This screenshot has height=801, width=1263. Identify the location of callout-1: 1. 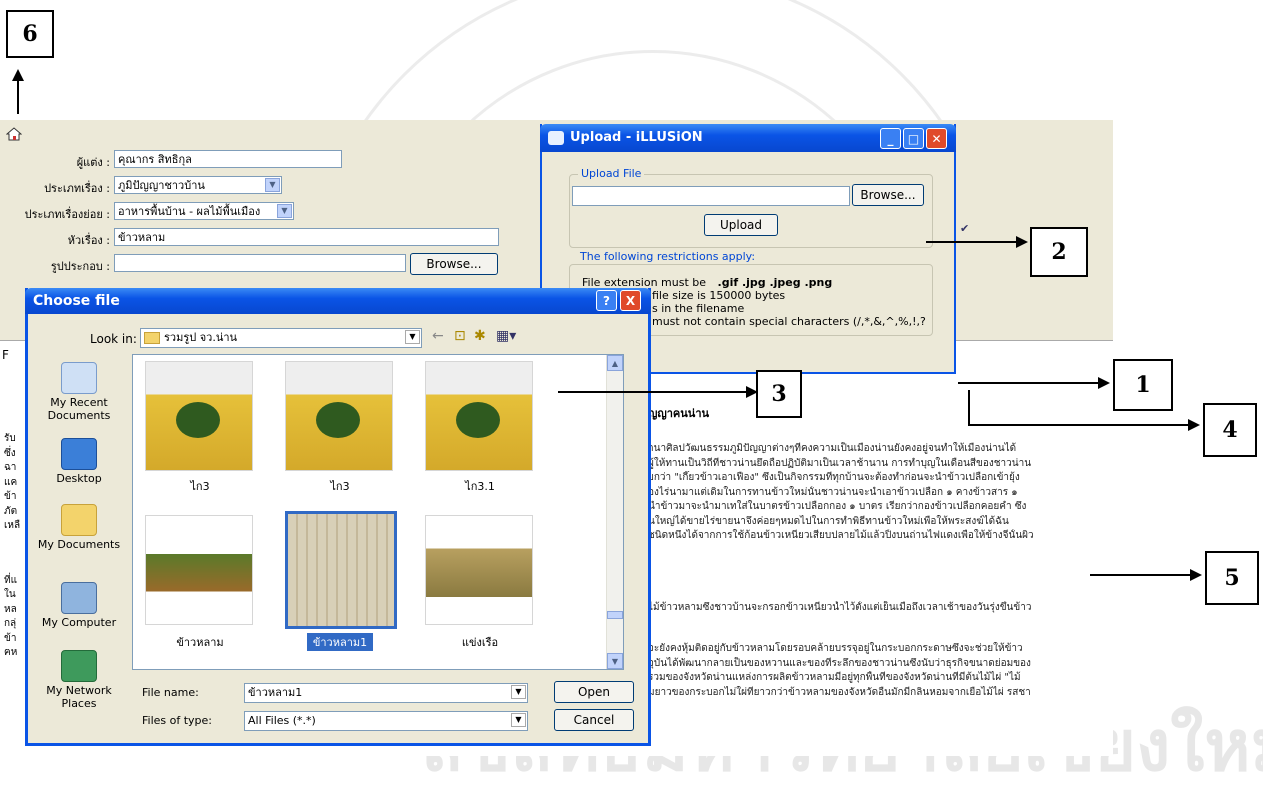
(1143, 385).